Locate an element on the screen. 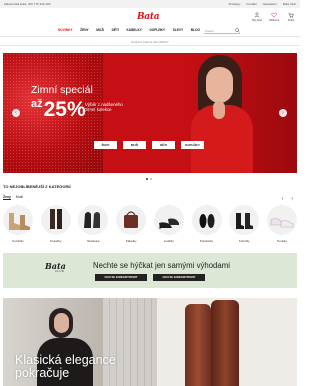  header-icons: Můj účet Oblíbené Košík is located at coordinates (274, 17).